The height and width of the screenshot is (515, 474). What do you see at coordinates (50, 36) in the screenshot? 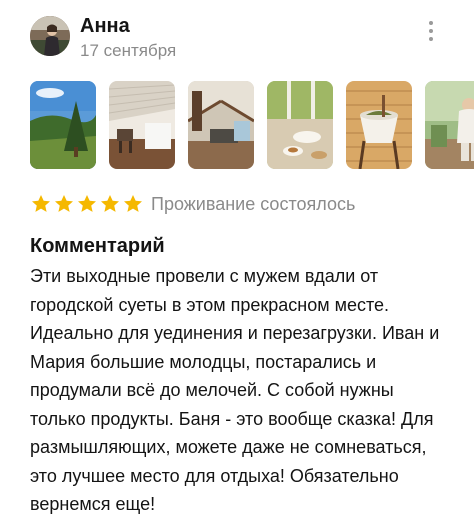
I see `avatar` at bounding box center [50, 36].